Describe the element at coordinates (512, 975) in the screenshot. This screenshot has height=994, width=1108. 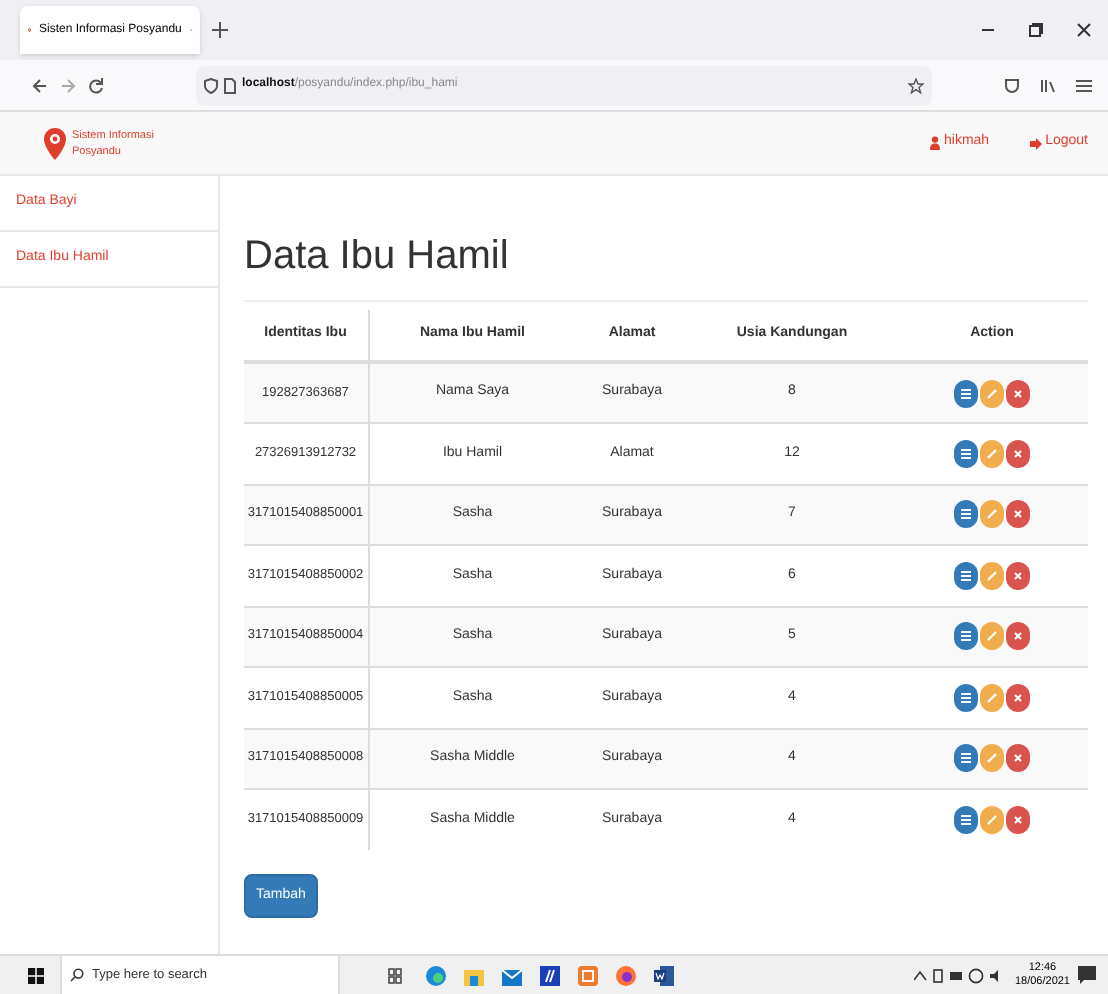
I see `mail-icon` at that location.